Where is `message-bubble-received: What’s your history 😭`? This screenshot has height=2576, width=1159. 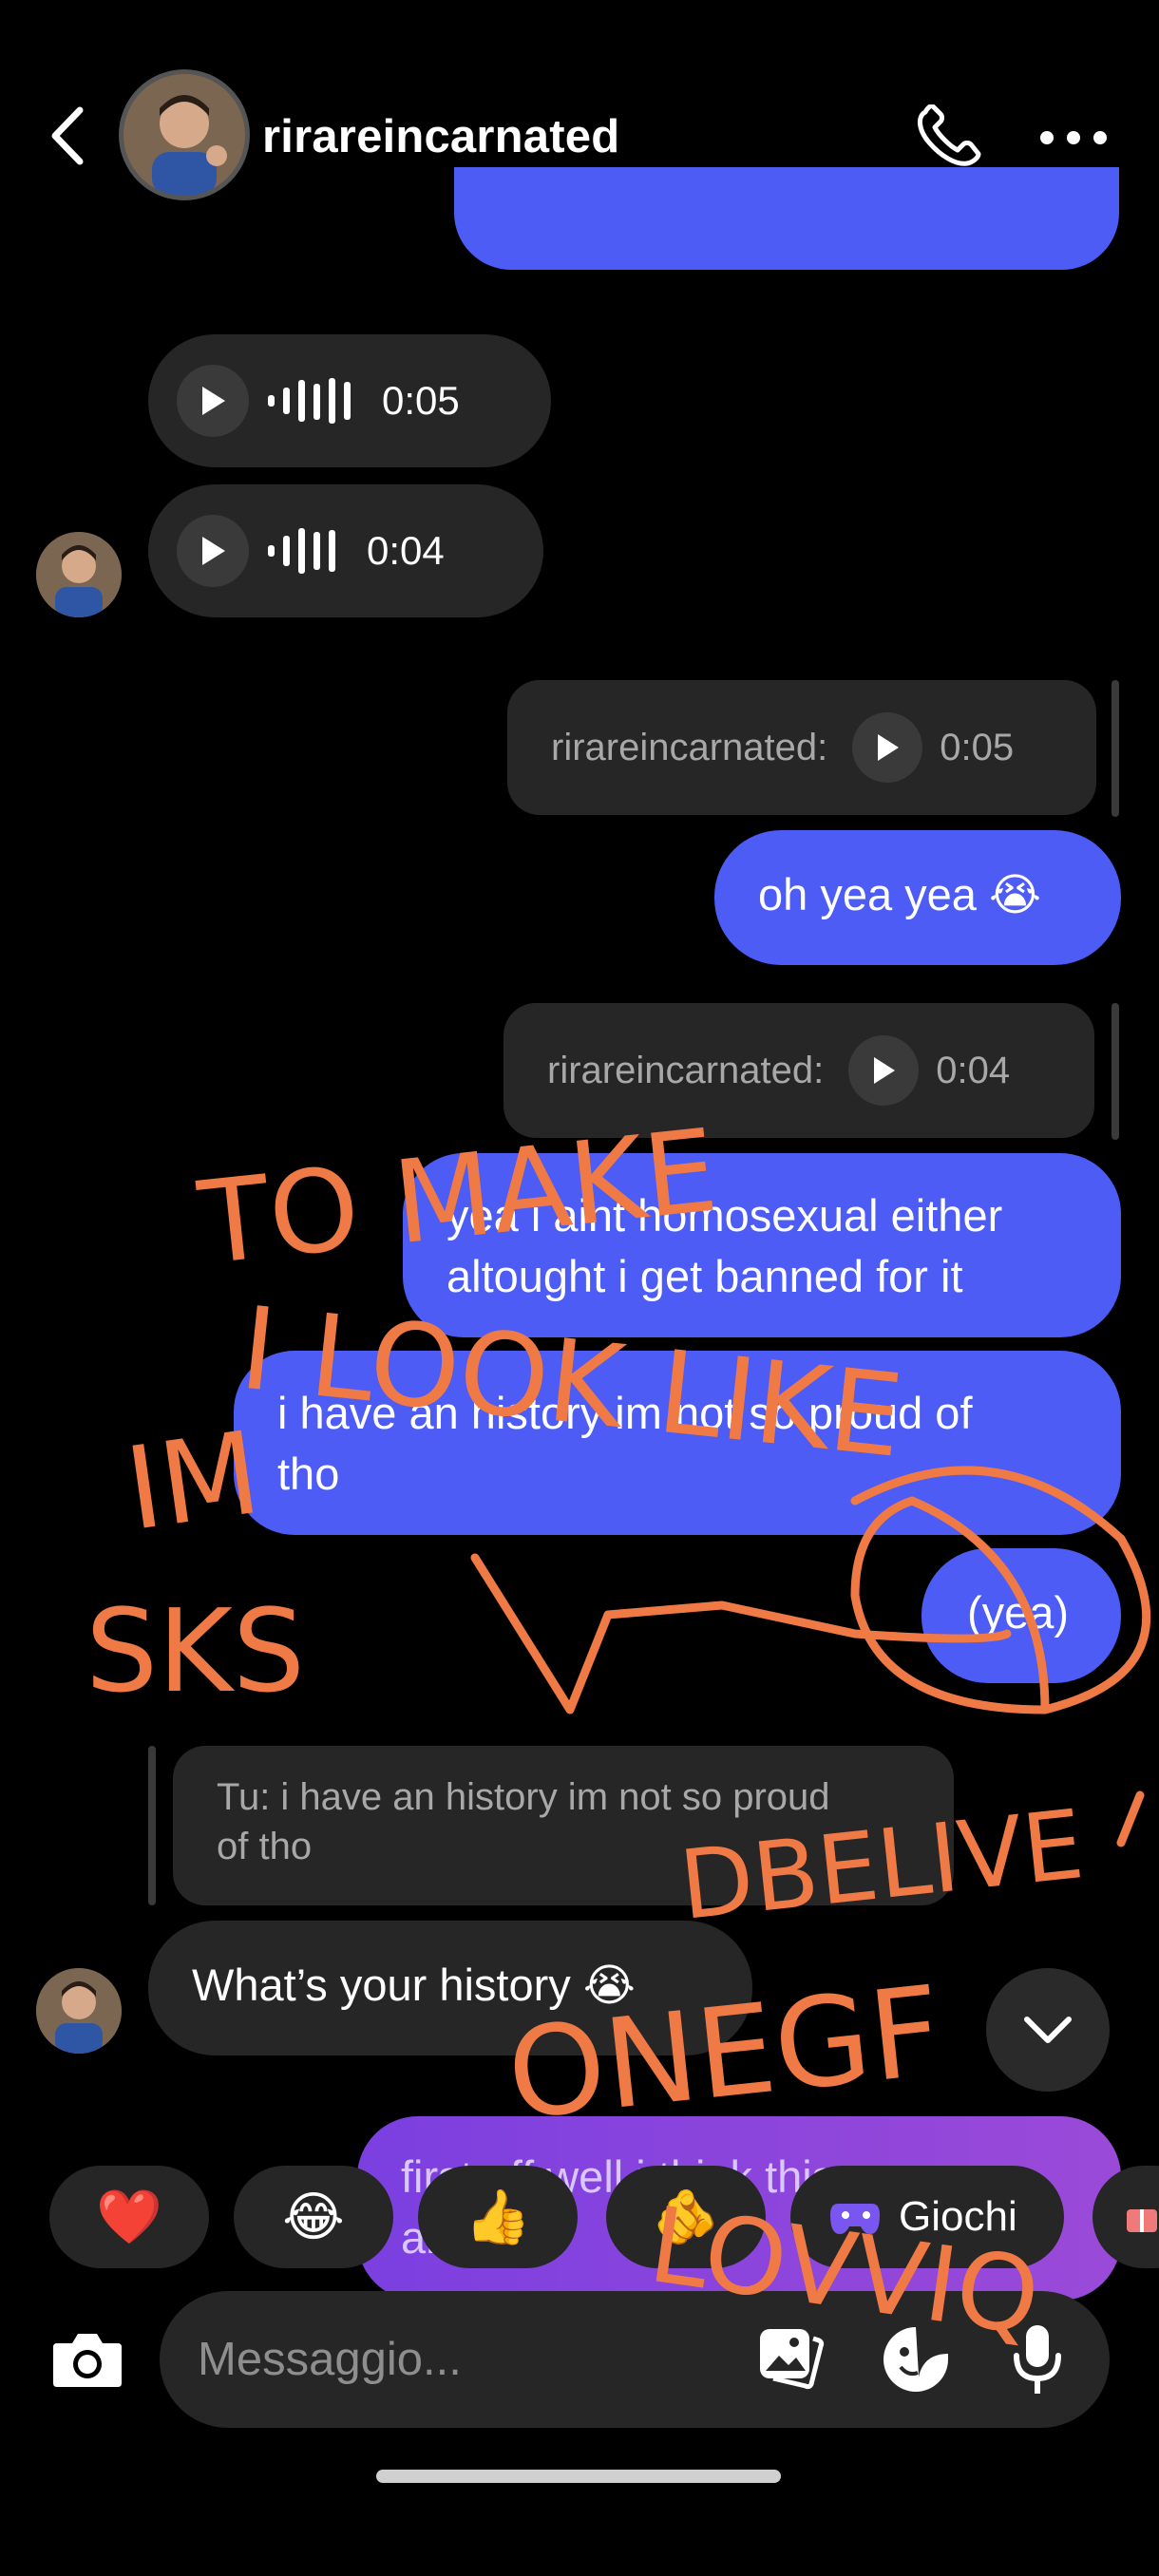 message-bubble-received: What’s your history 😭 is located at coordinates (450, 1988).